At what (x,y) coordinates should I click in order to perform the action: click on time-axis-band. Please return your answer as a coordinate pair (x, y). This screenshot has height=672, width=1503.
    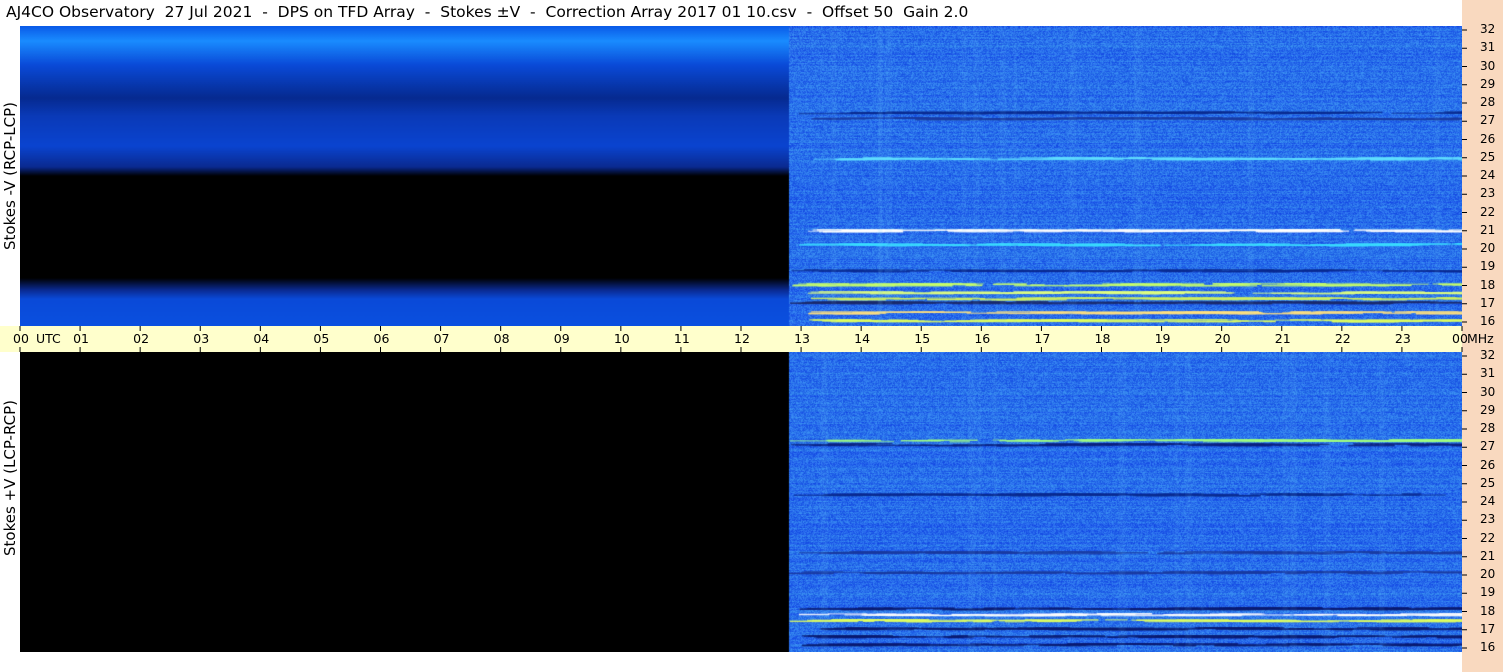
    Looking at the image, I should click on (731, 339).